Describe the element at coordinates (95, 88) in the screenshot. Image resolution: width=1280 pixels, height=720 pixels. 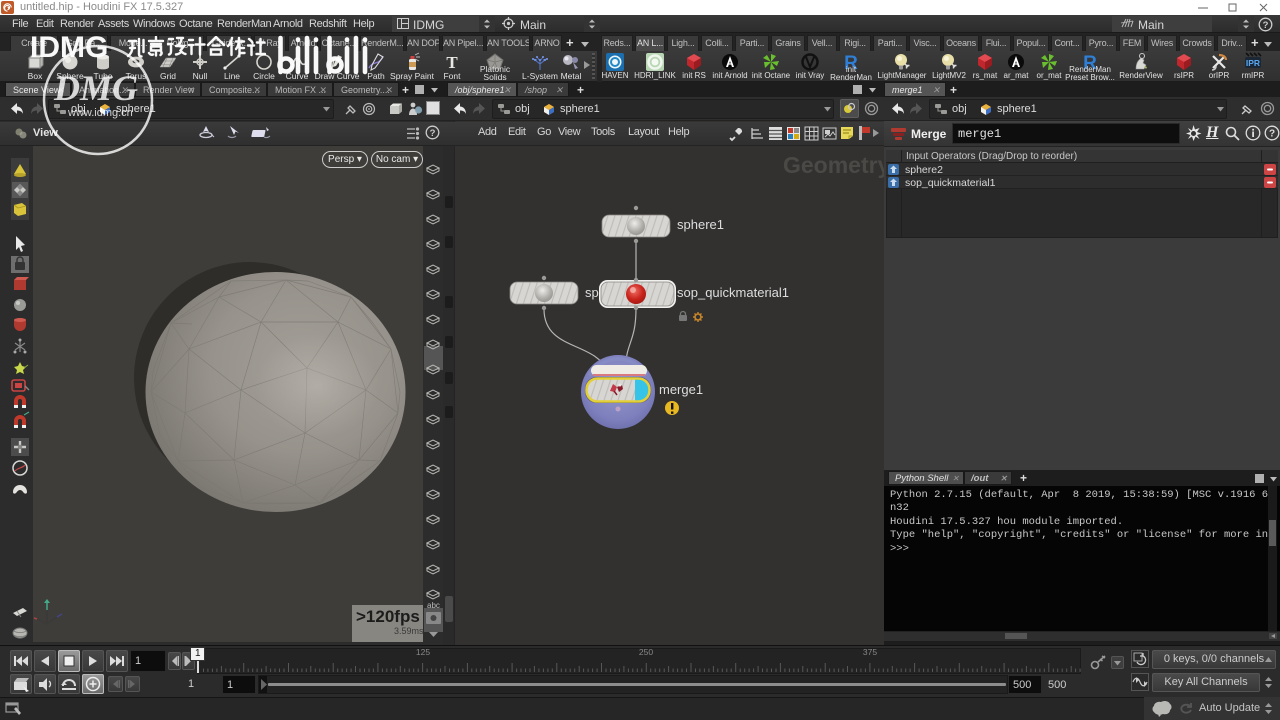
I see `svg-text: DMG` at that location.